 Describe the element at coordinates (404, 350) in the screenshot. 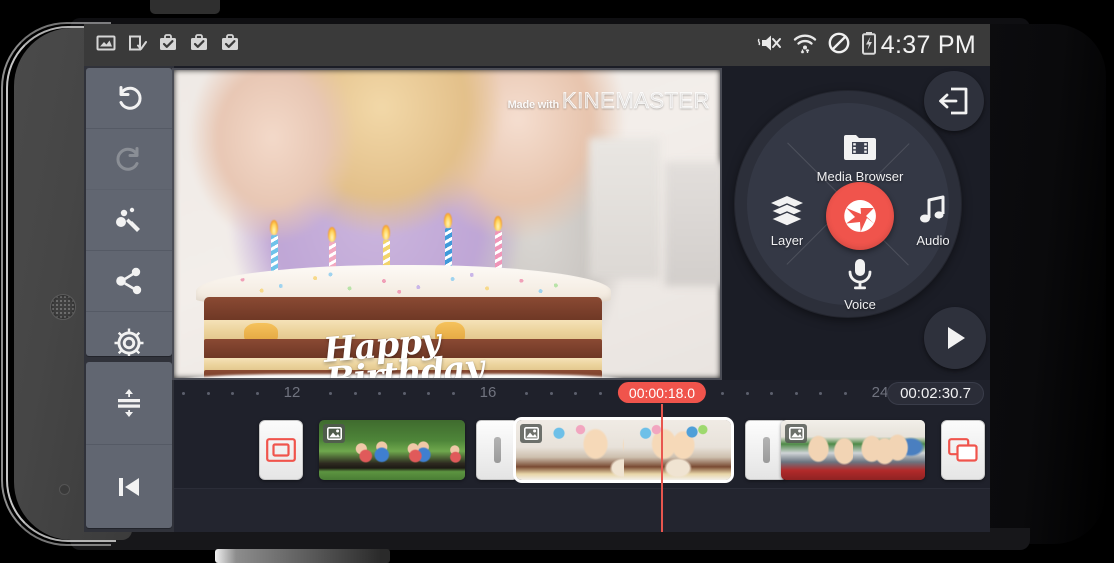

I see `cake-topper-text: Happy Birthday` at that location.